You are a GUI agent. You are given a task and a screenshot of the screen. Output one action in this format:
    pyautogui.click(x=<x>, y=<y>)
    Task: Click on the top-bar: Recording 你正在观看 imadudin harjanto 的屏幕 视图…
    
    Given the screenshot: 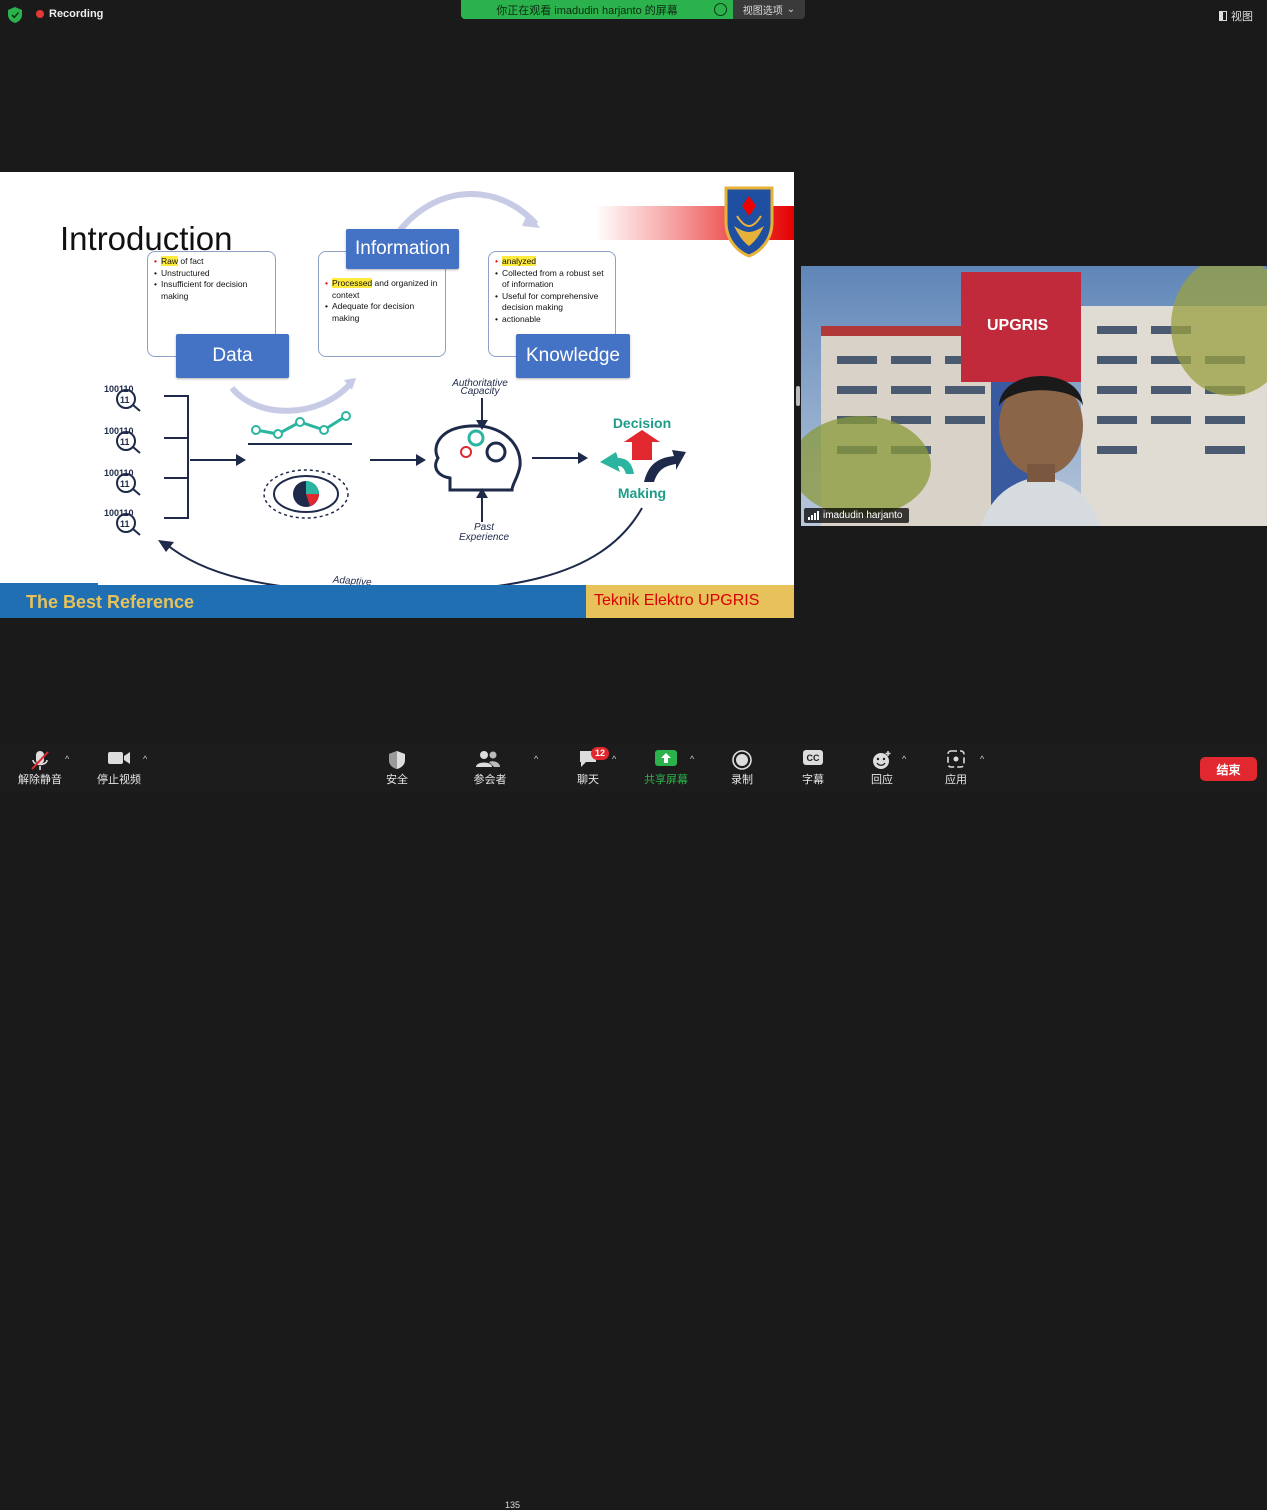 What is the action you would take?
    pyautogui.click(x=633, y=15)
    